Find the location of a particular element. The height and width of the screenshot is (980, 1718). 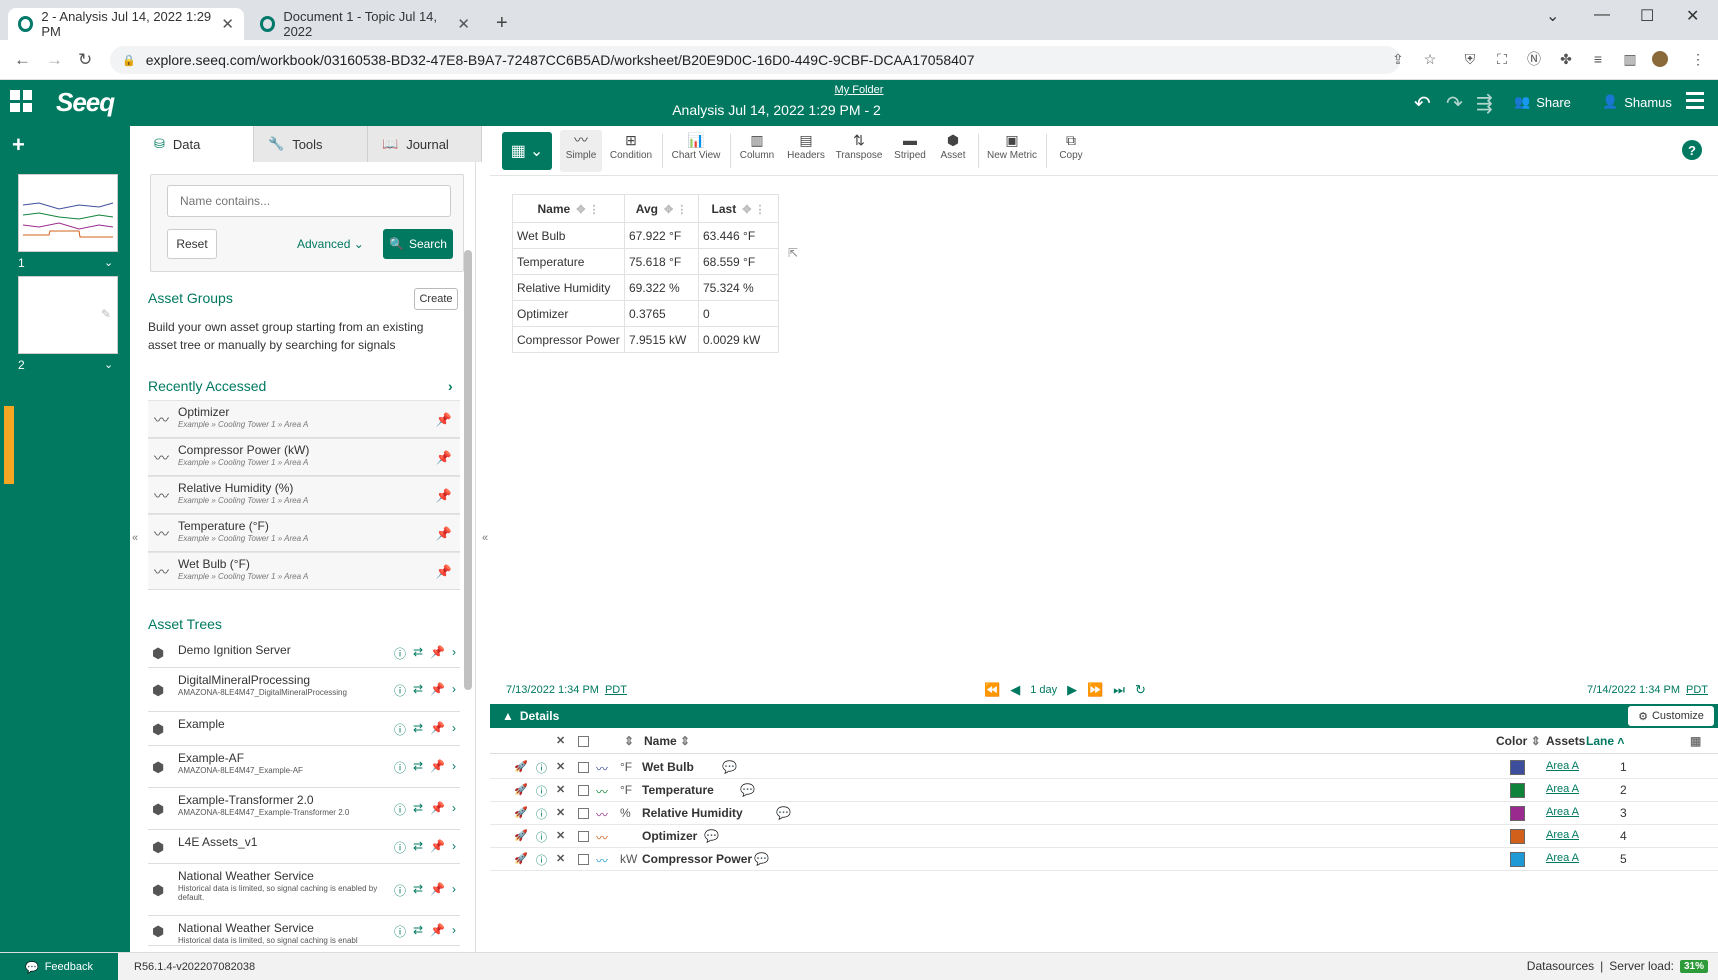

column-button: ▥ Column is located at coordinates (757, 151).